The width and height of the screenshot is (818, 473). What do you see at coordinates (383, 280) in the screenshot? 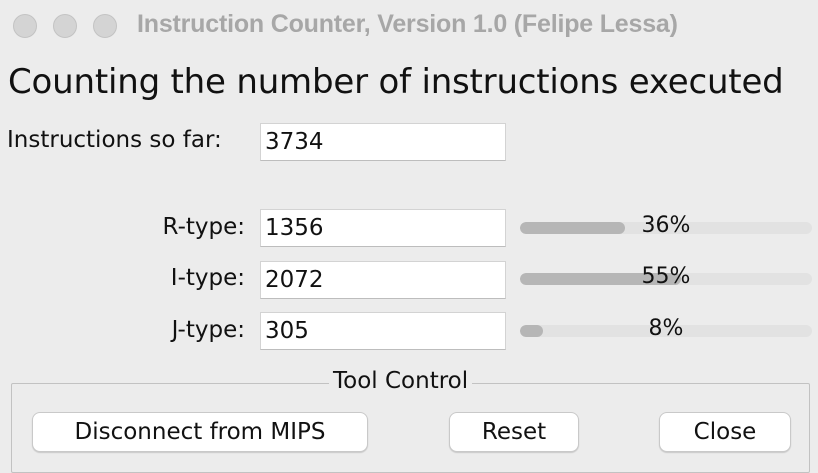
I see `i-type-count-field: 2072` at bounding box center [383, 280].